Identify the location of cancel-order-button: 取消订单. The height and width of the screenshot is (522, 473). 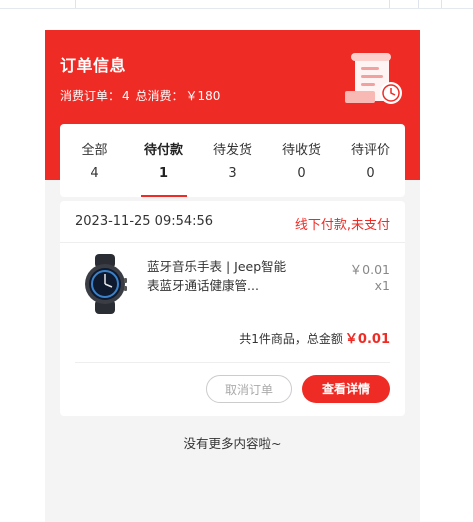
(249, 389).